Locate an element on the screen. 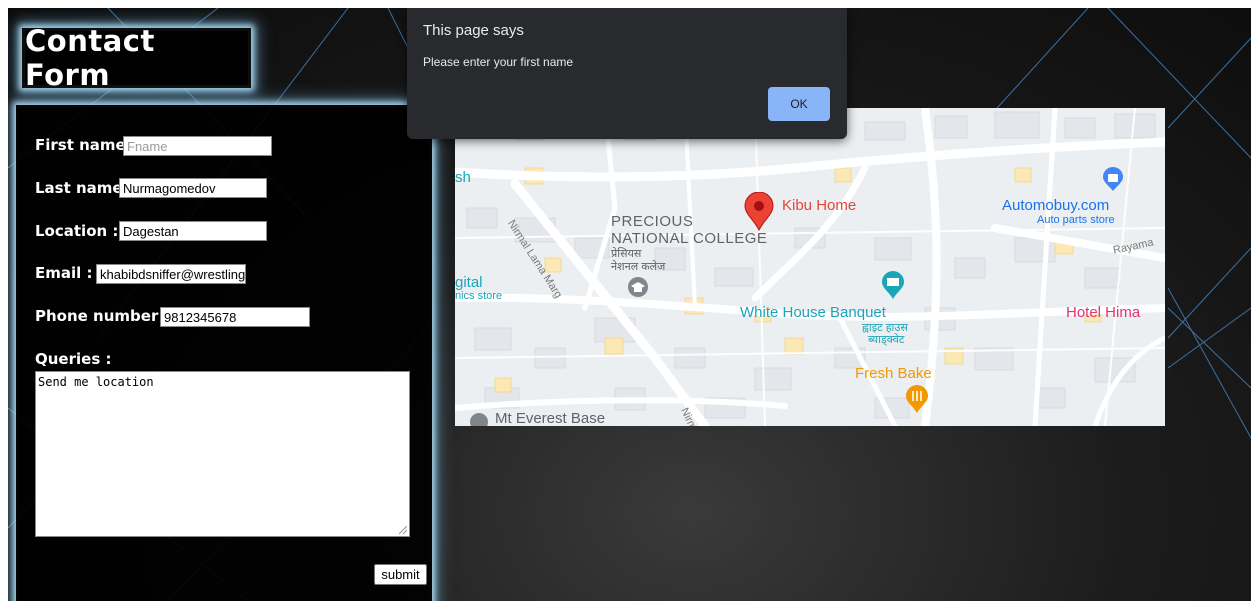  restaurant-icon is located at coordinates (917, 399).